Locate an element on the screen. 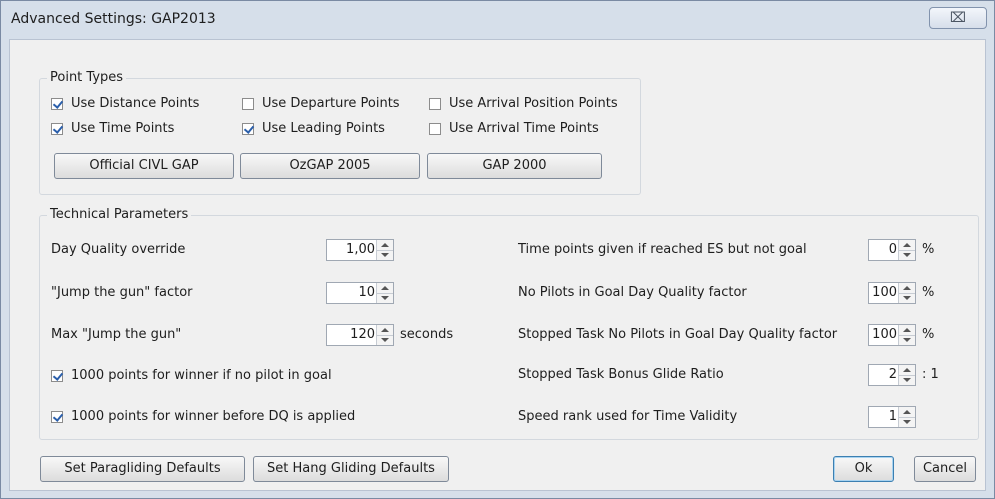  use-arrival-time-points-checkbox: Use Arrival Time Points is located at coordinates (514, 128).